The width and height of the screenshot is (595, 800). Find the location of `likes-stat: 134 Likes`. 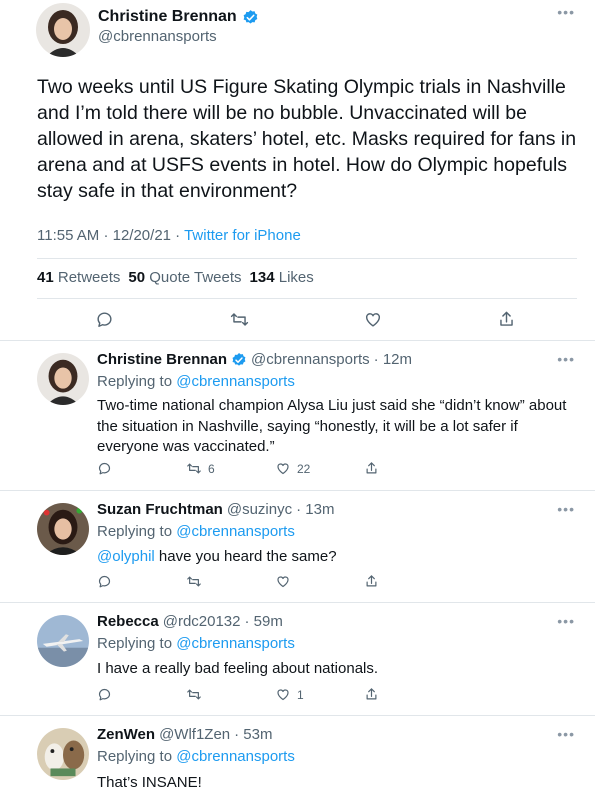

likes-stat: 134 Likes is located at coordinates (282, 277).